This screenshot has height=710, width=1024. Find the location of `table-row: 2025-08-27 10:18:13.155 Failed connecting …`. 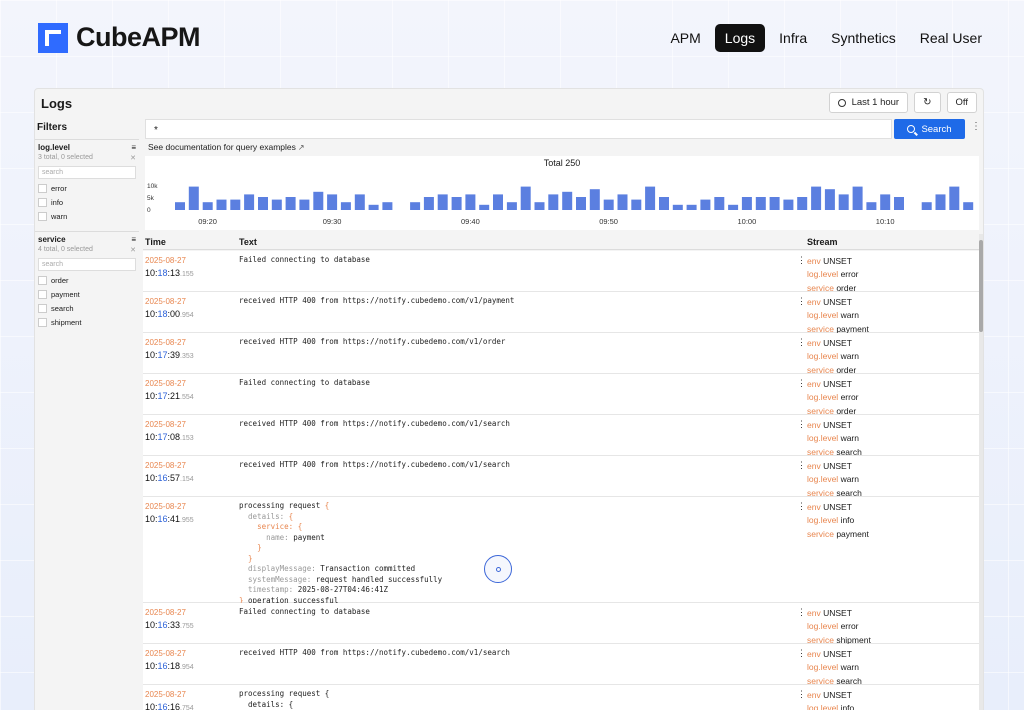

table-row: 2025-08-27 10:18:13.155 Failed connecting … is located at coordinates (561, 272).